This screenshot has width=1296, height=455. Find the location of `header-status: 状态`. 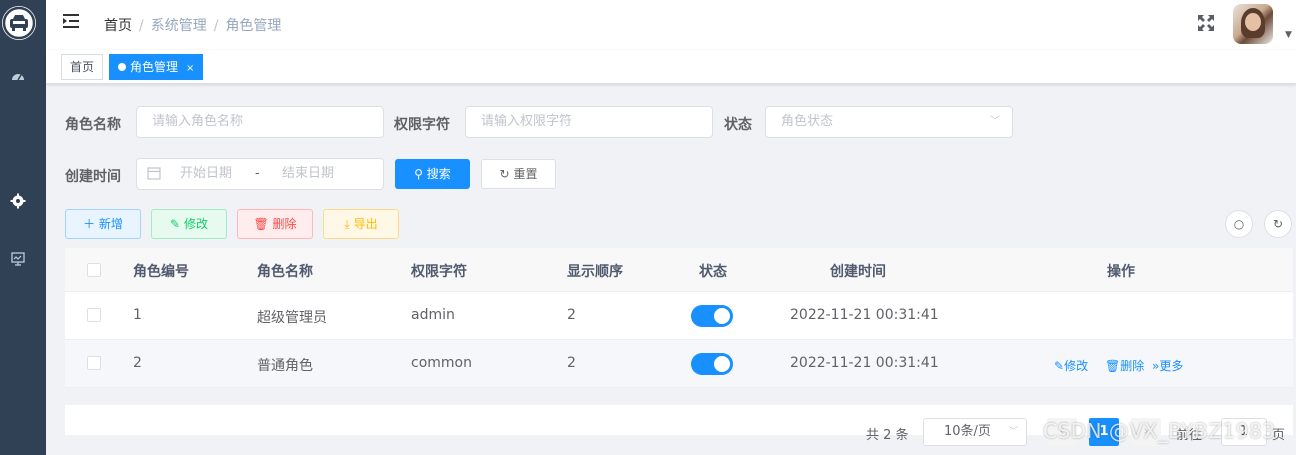

header-status: 状态 is located at coordinates (713, 272).